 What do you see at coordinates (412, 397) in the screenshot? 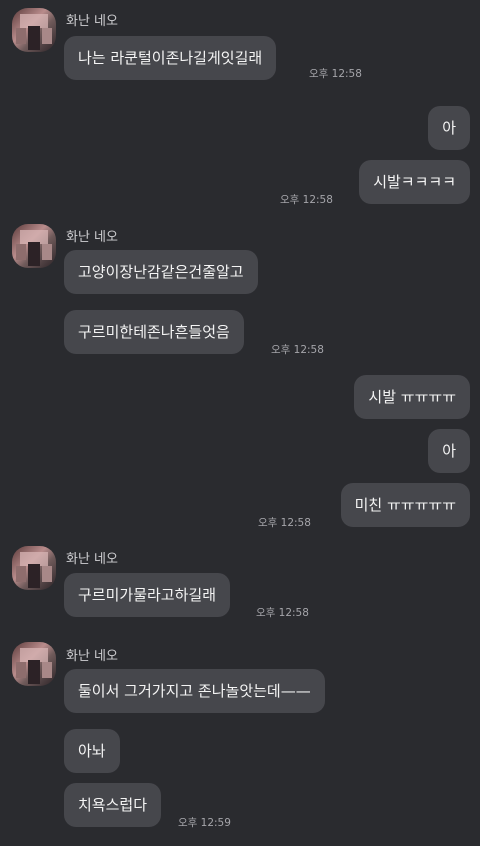
I see `message-bubble-sent: 시발 ㅠㅠㅠㅠ` at bounding box center [412, 397].